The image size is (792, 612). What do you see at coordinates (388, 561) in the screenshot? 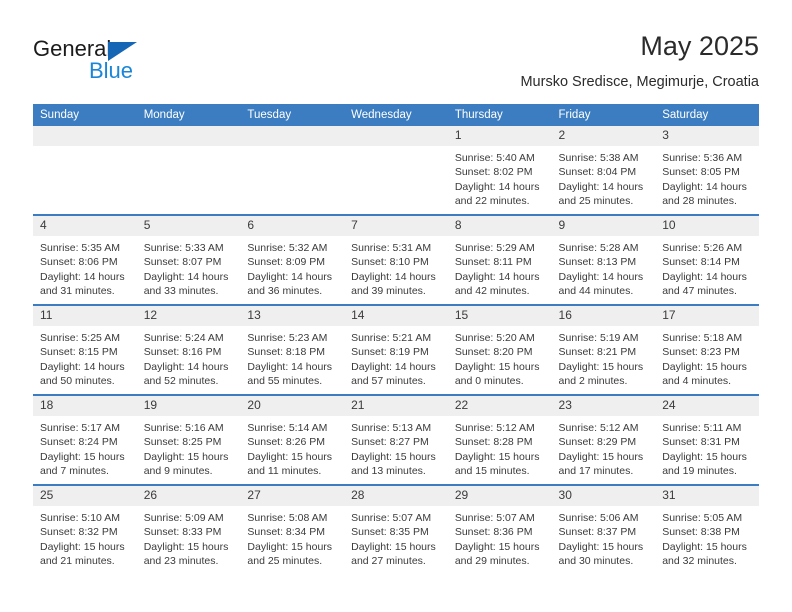
I see `daylight-text-line2: and 27 minutes.` at bounding box center [388, 561].